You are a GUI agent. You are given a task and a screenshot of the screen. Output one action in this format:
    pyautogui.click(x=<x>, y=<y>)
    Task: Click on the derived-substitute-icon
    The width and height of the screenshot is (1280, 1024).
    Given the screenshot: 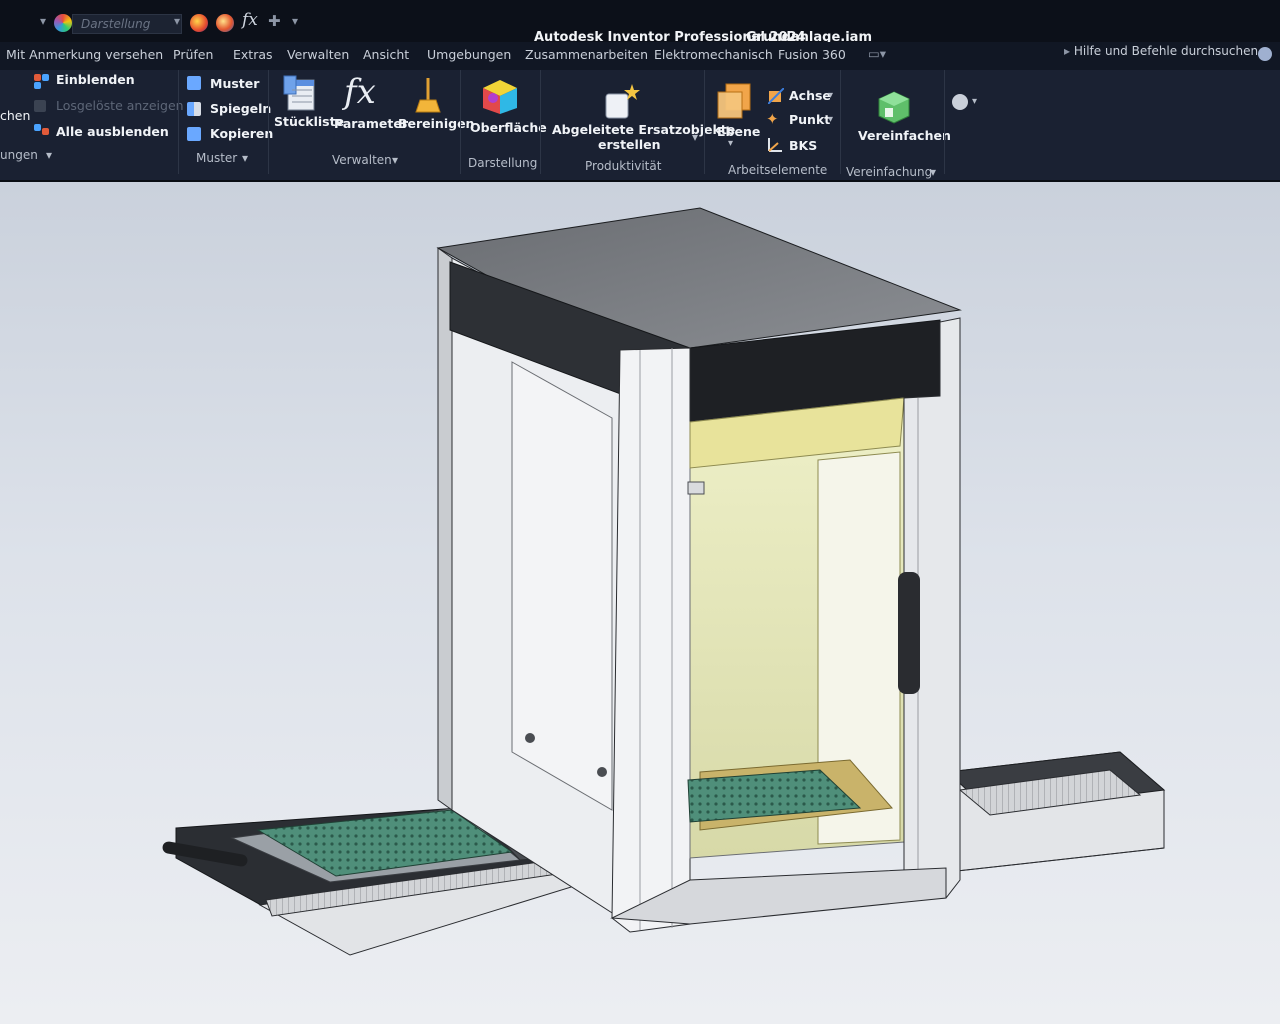 What is the action you would take?
    pyautogui.click(x=622, y=102)
    